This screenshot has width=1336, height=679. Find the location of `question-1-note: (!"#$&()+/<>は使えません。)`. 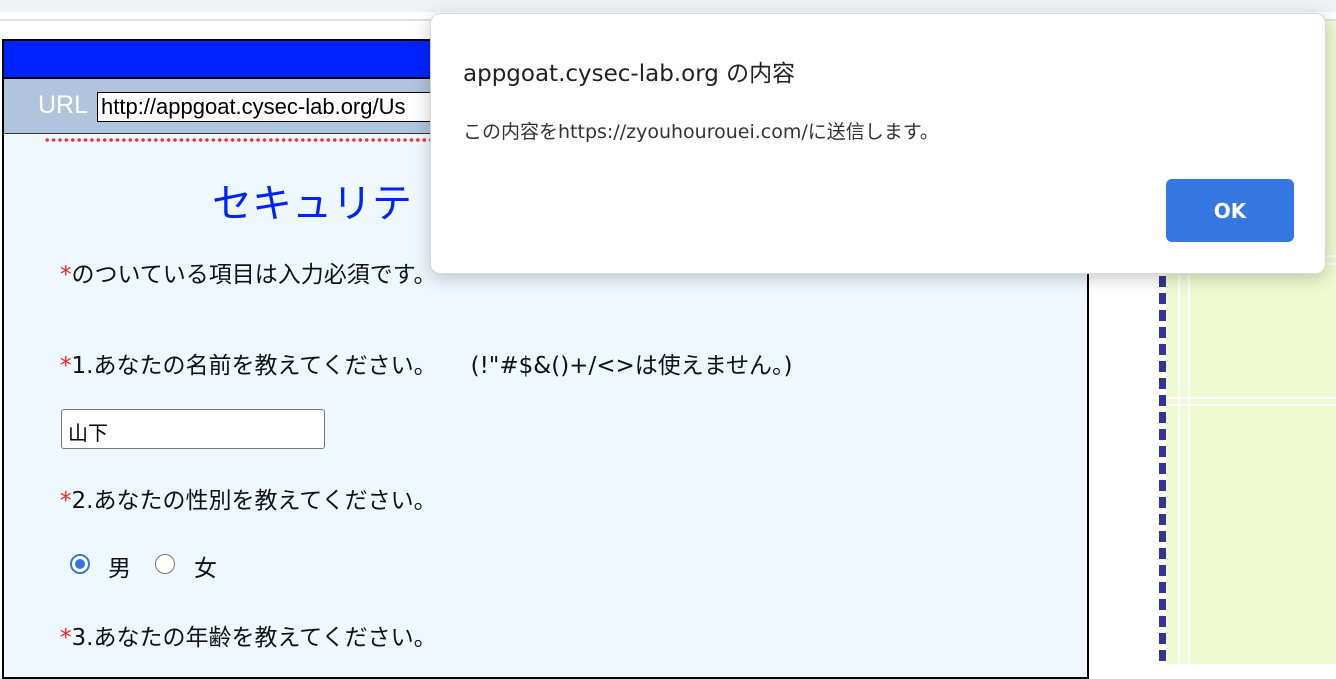

question-1-note: (!"#$&()+/<>は使えません。) is located at coordinates (631, 366).